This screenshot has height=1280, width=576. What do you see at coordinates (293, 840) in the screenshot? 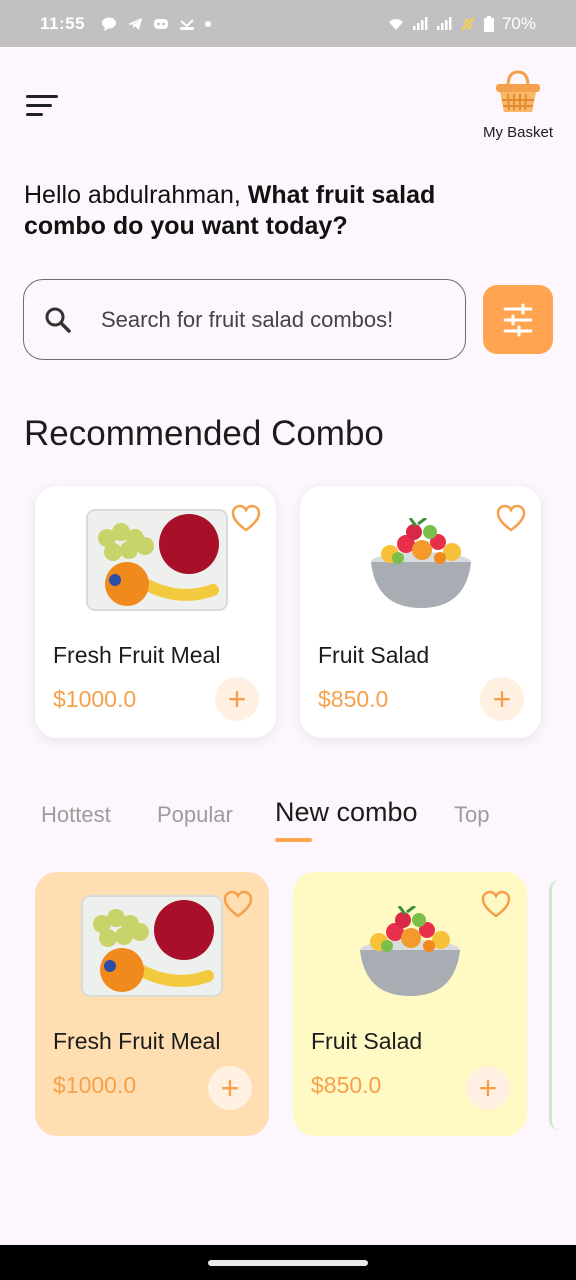
I see `active-tab-indicator` at bounding box center [293, 840].